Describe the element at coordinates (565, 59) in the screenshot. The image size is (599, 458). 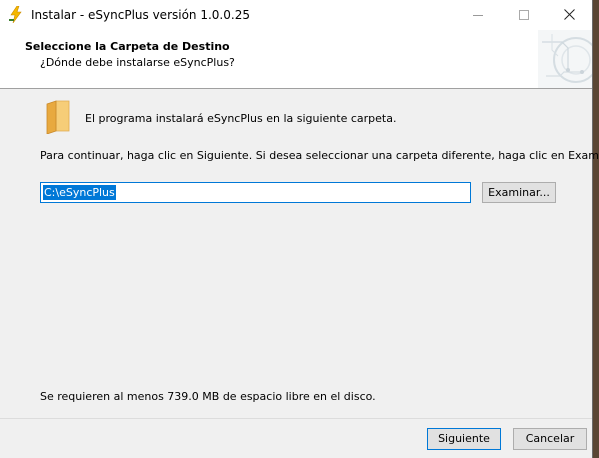
I see `wizard-banner-icon` at that location.